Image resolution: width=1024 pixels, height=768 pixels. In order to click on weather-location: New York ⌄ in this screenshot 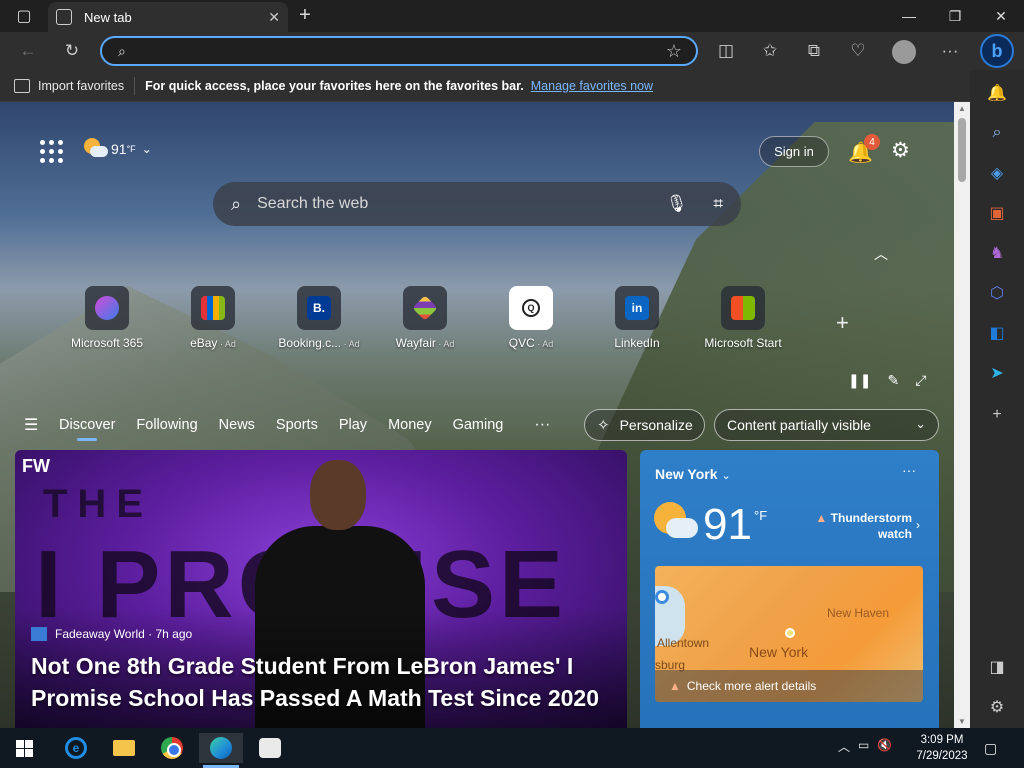, I will do `click(693, 474)`.